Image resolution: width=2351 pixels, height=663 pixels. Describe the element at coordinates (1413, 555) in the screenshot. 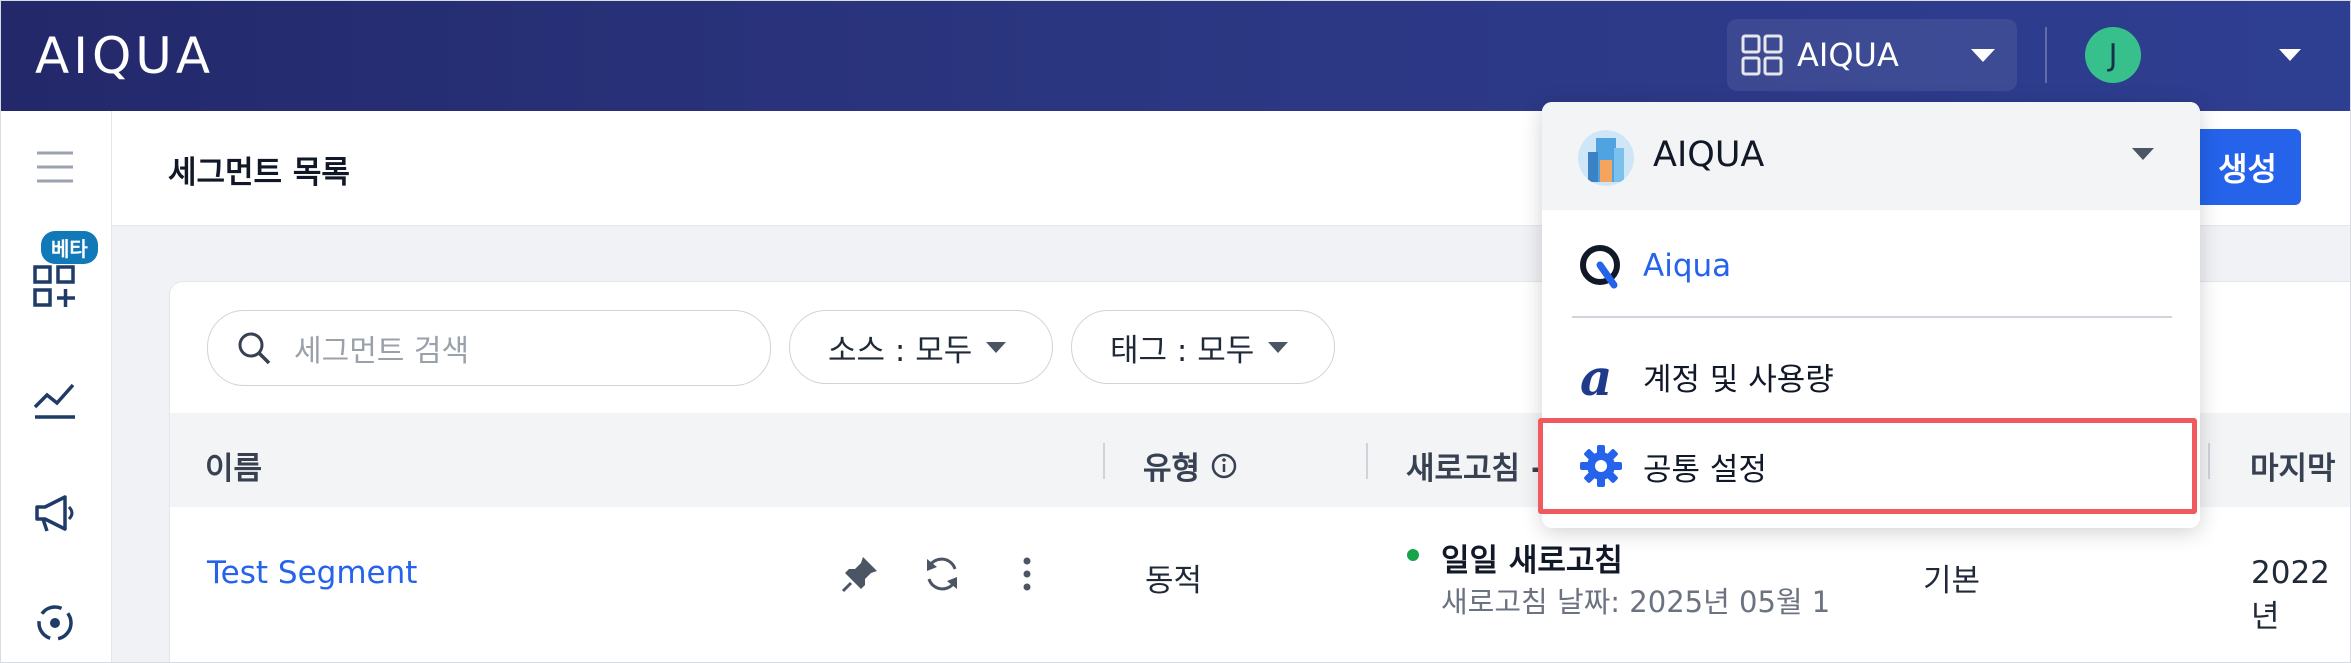

I see `status-dot` at that location.